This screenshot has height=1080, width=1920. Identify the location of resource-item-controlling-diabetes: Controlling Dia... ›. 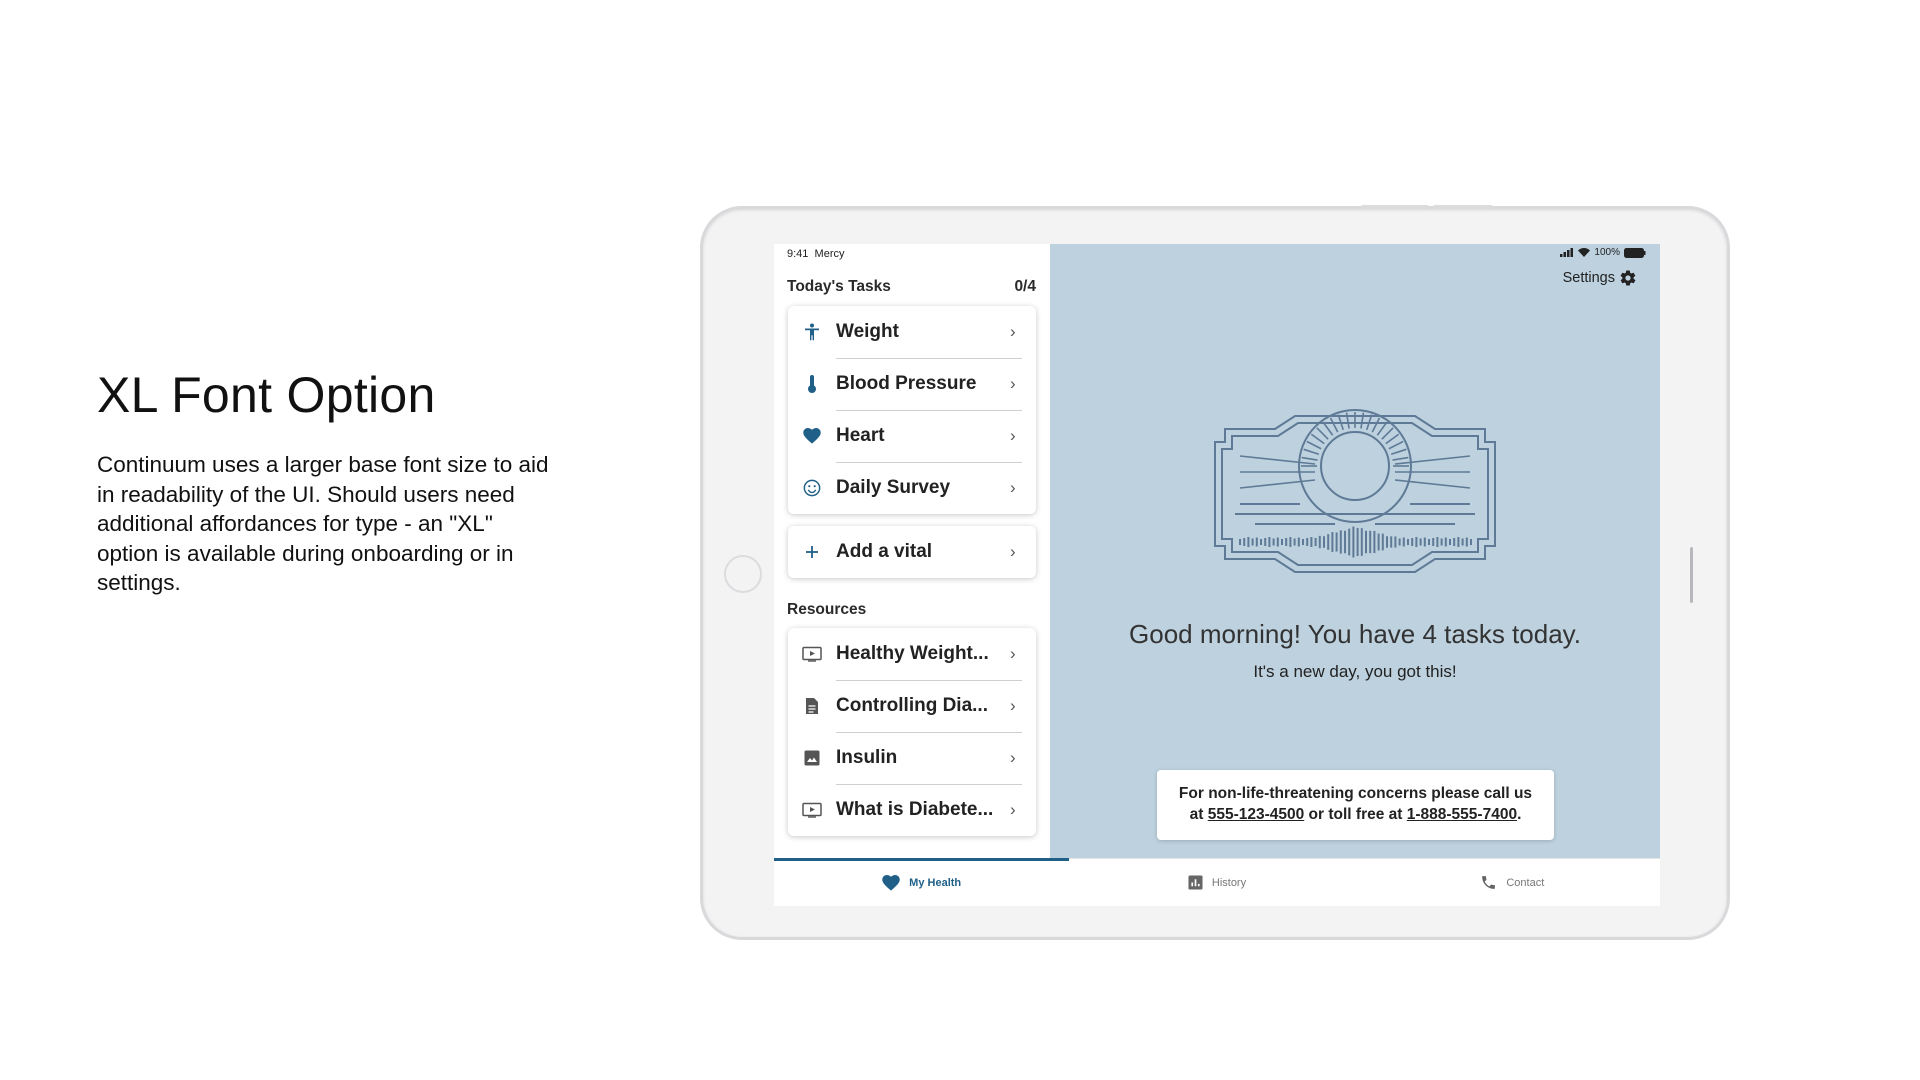
(912, 706).